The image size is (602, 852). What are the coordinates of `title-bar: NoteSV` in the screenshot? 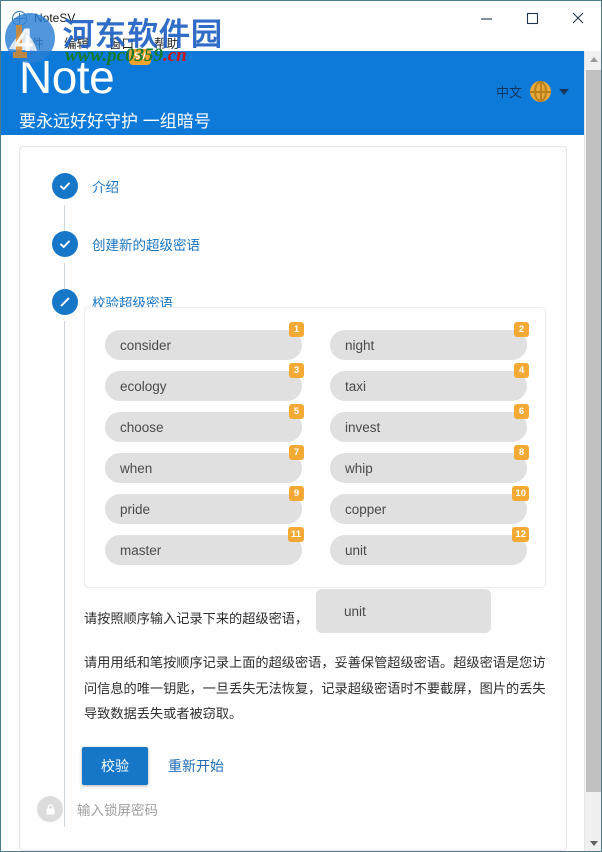 It's located at (301, 18).